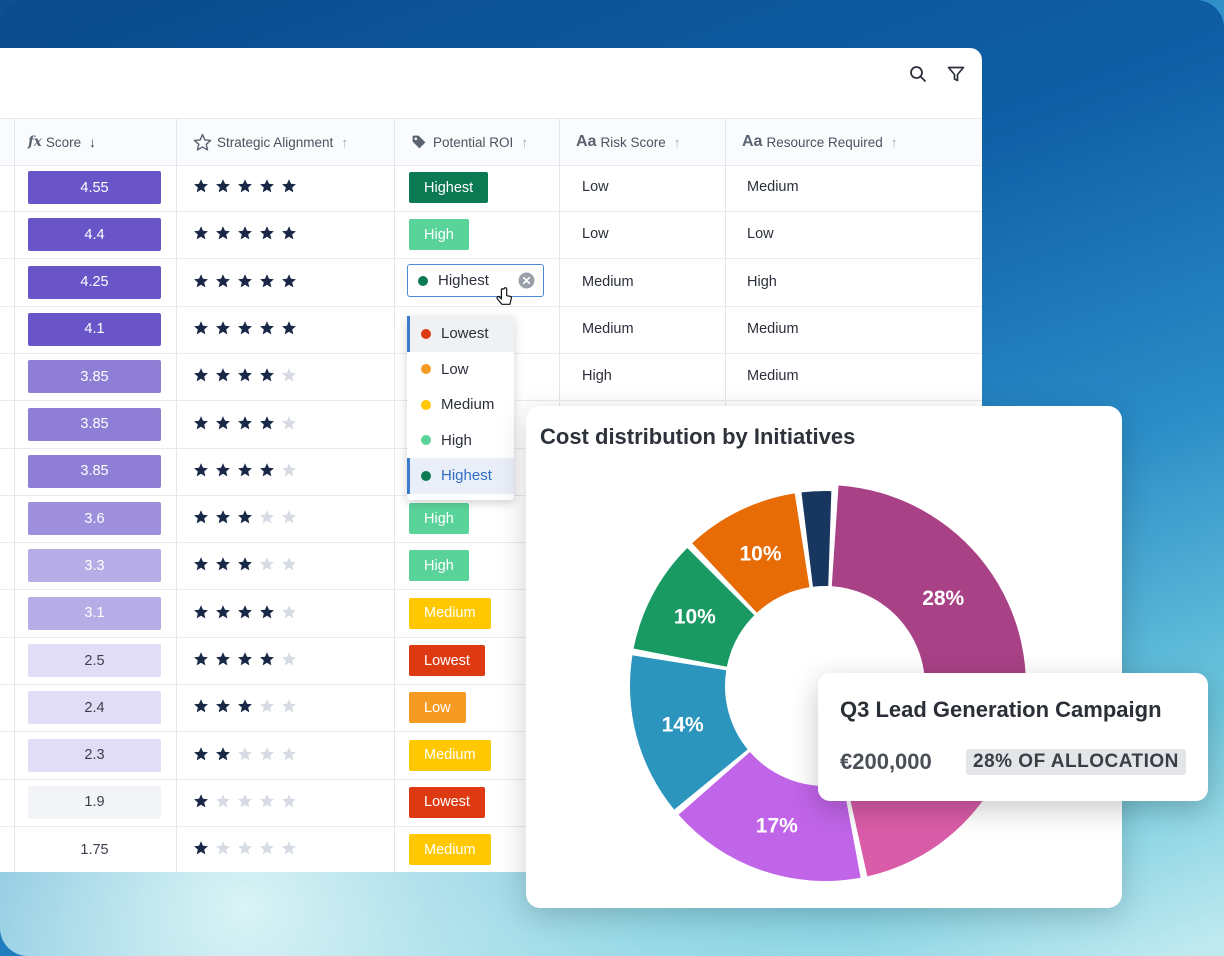 Image resolution: width=1224 pixels, height=956 pixels. I want to click on score-cell: 1.9, so click(94, 802).